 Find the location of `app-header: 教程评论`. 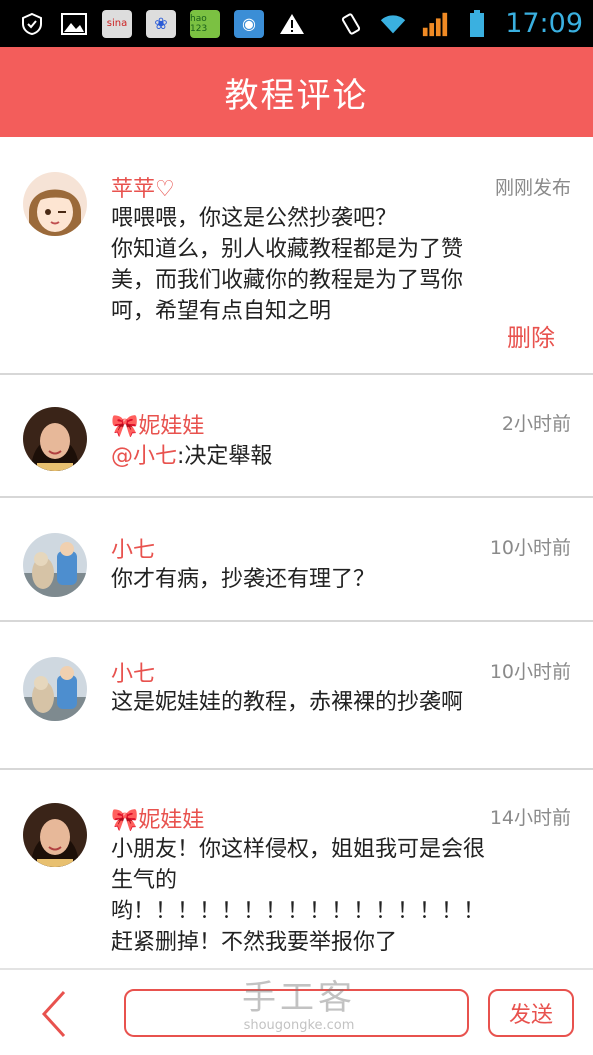

app-header: 教程评论 is located at coordinates (296, 92).